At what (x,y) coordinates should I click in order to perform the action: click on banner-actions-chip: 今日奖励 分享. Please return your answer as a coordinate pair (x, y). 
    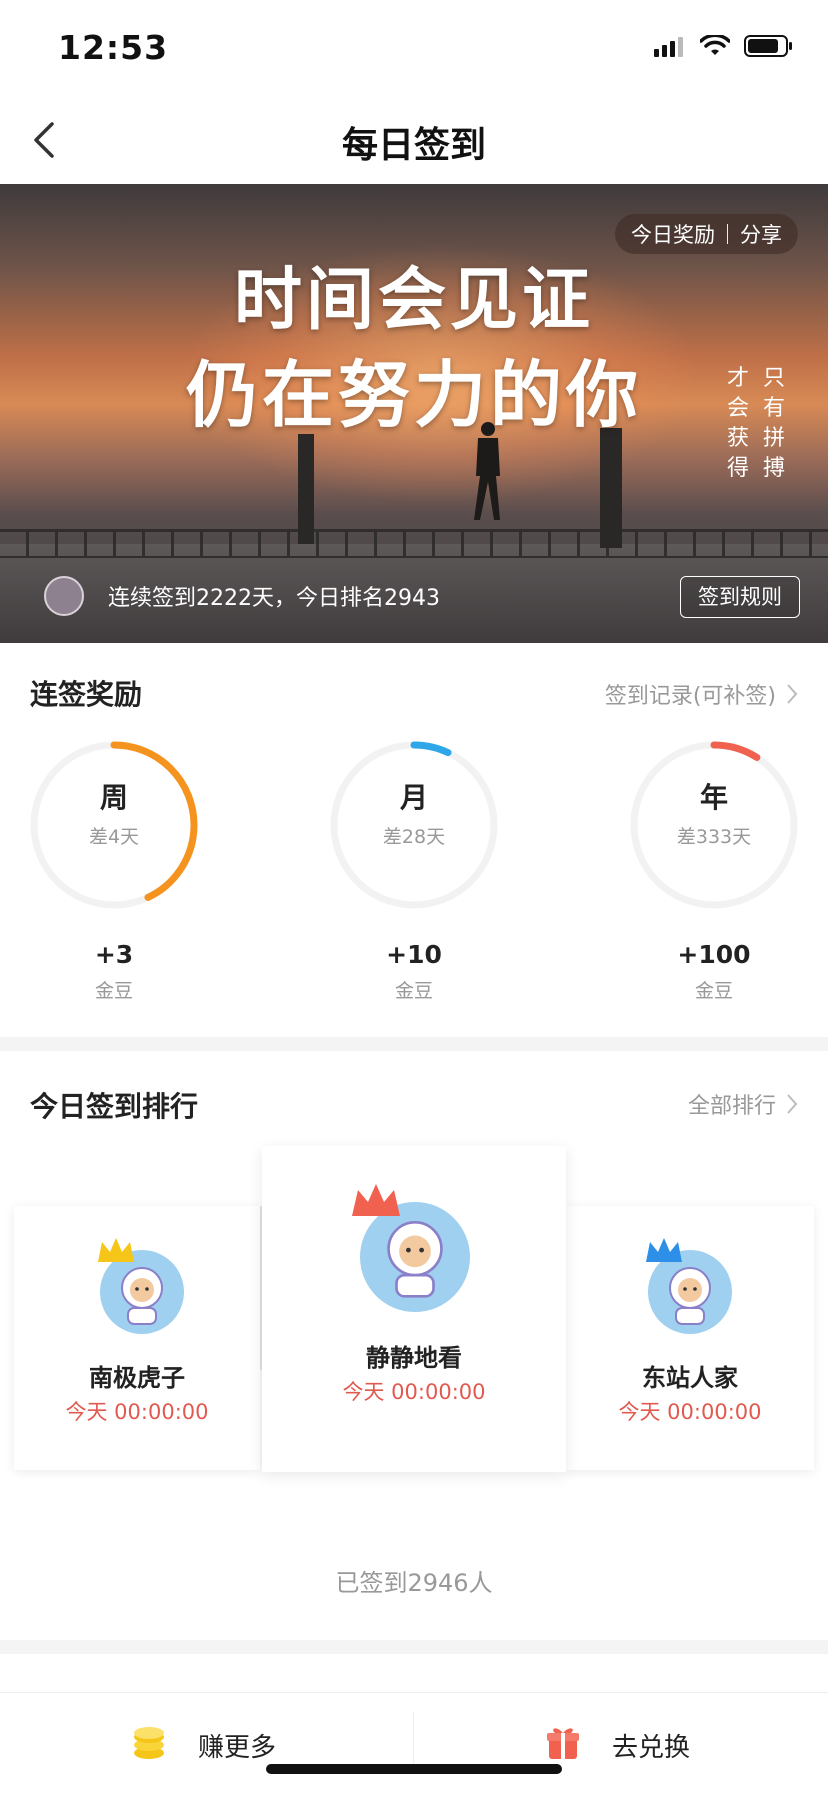
    Looking at the image, I should click on (706, 234).